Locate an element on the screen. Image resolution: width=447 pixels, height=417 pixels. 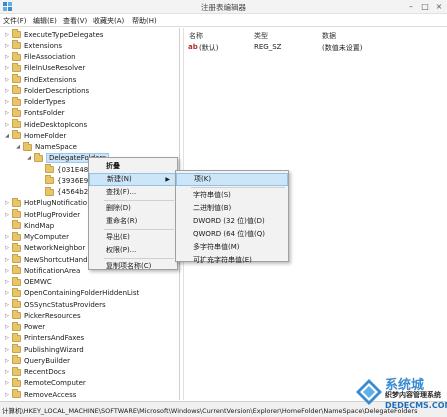
tree-item: ▷ HideDesktopIcons is located at coordinates (45, 124).